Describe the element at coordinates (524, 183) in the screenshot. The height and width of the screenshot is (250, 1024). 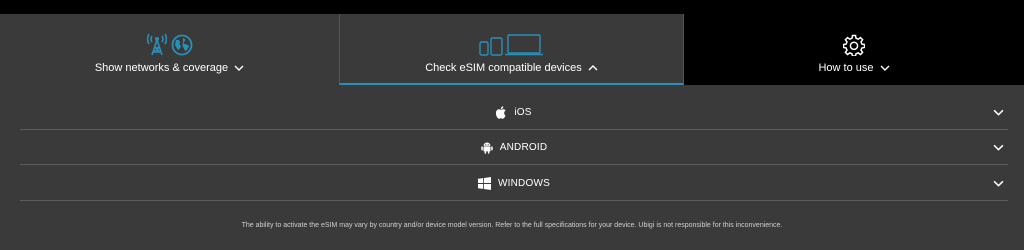
I see `os-label-windows: WINDOWS` at that location.